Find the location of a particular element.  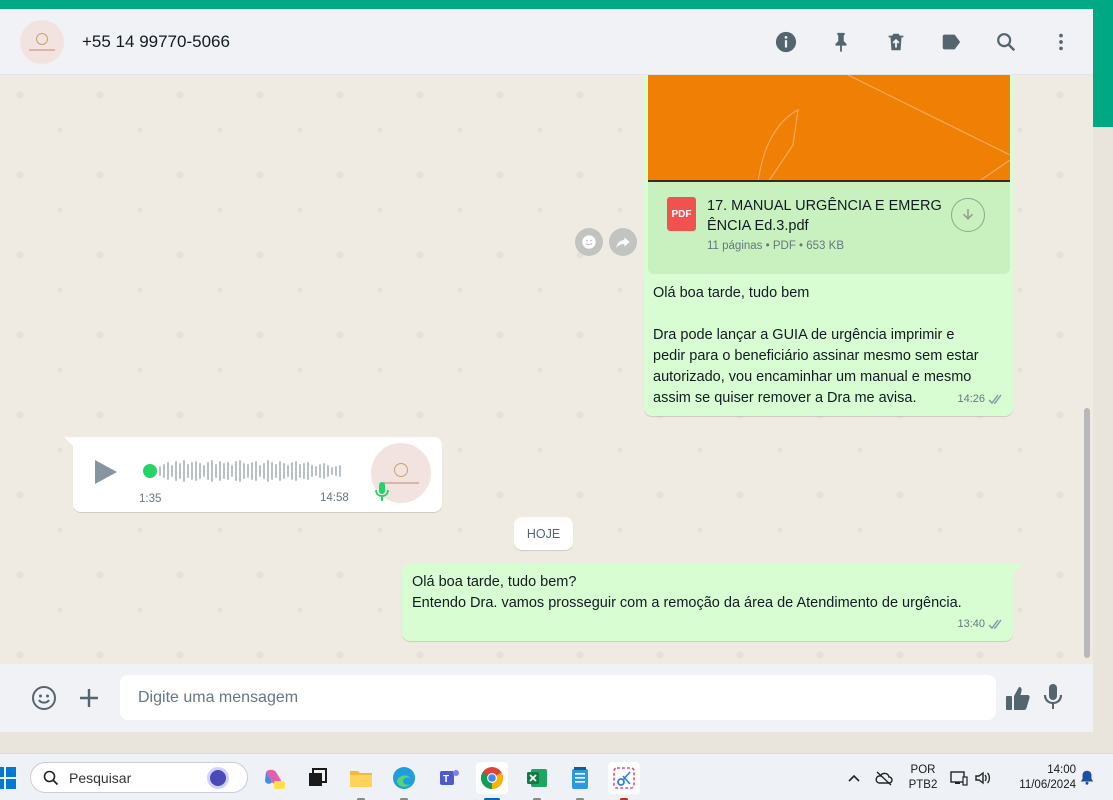

chat-header: +55 14 99770-5066 is located at coordinates (546, 42).